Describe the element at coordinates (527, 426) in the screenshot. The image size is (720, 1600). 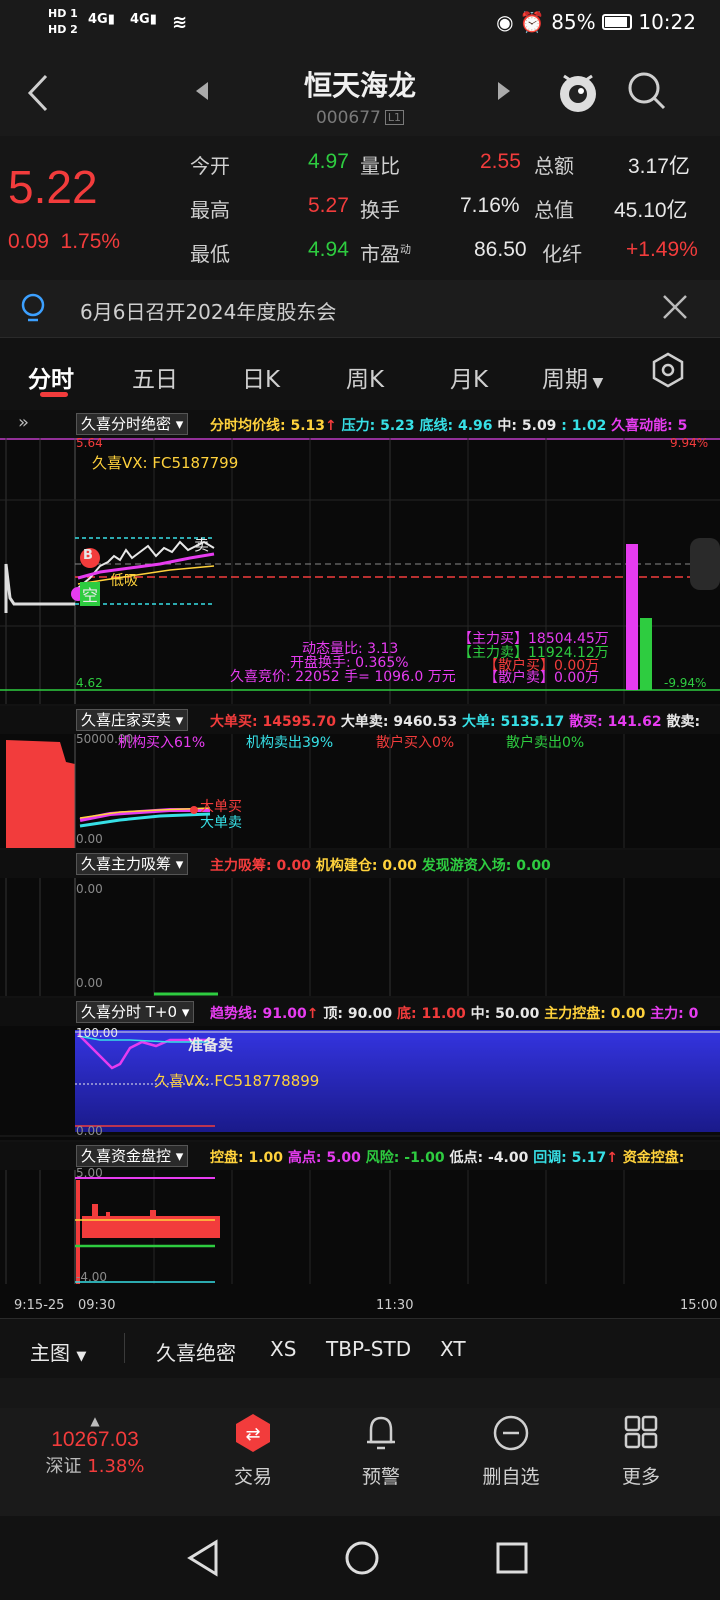
I see `mid: 中: 5.09` at that location.